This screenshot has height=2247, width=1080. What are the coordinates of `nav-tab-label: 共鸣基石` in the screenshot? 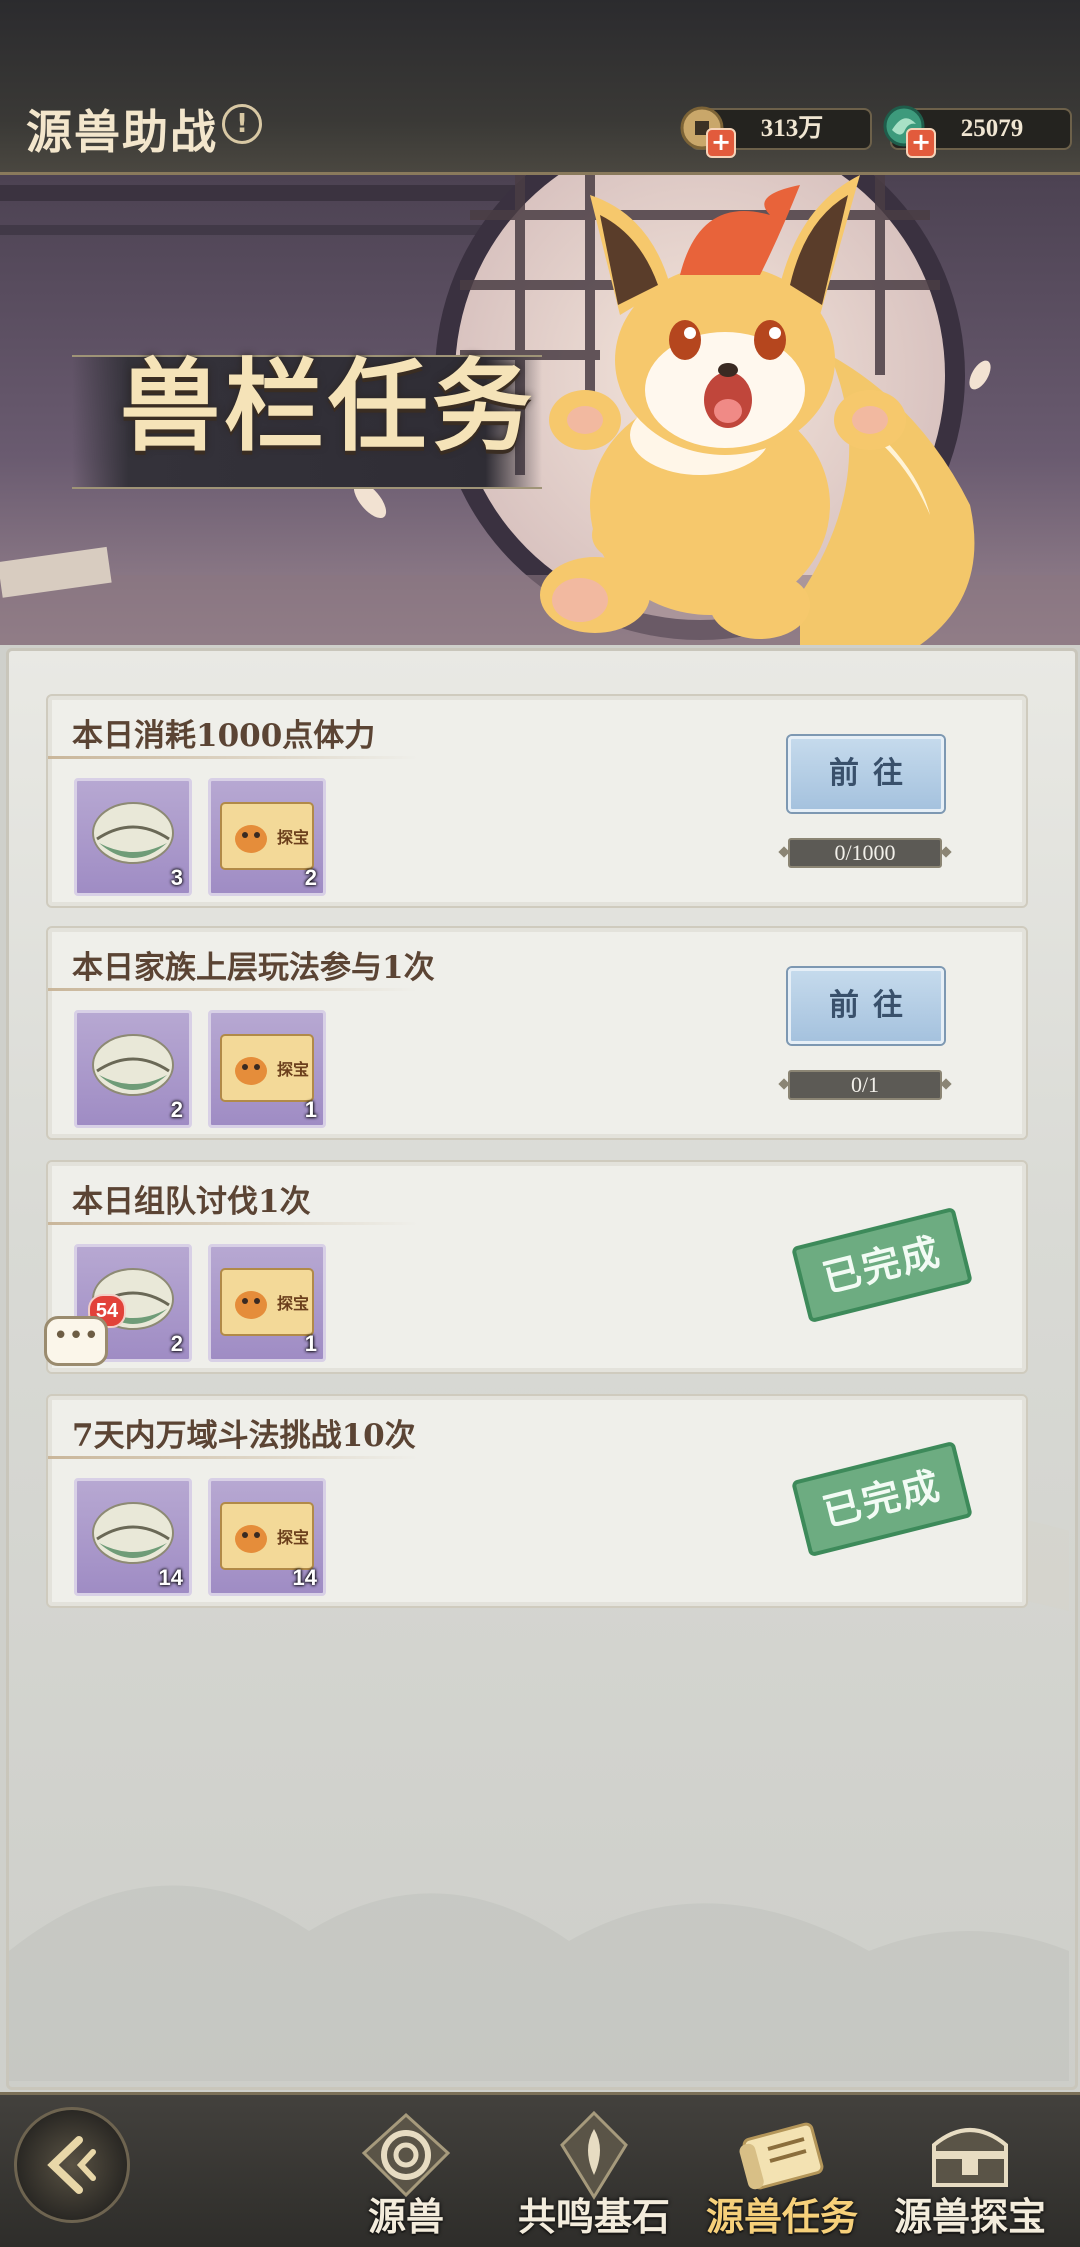 It's located at (593, 2216).